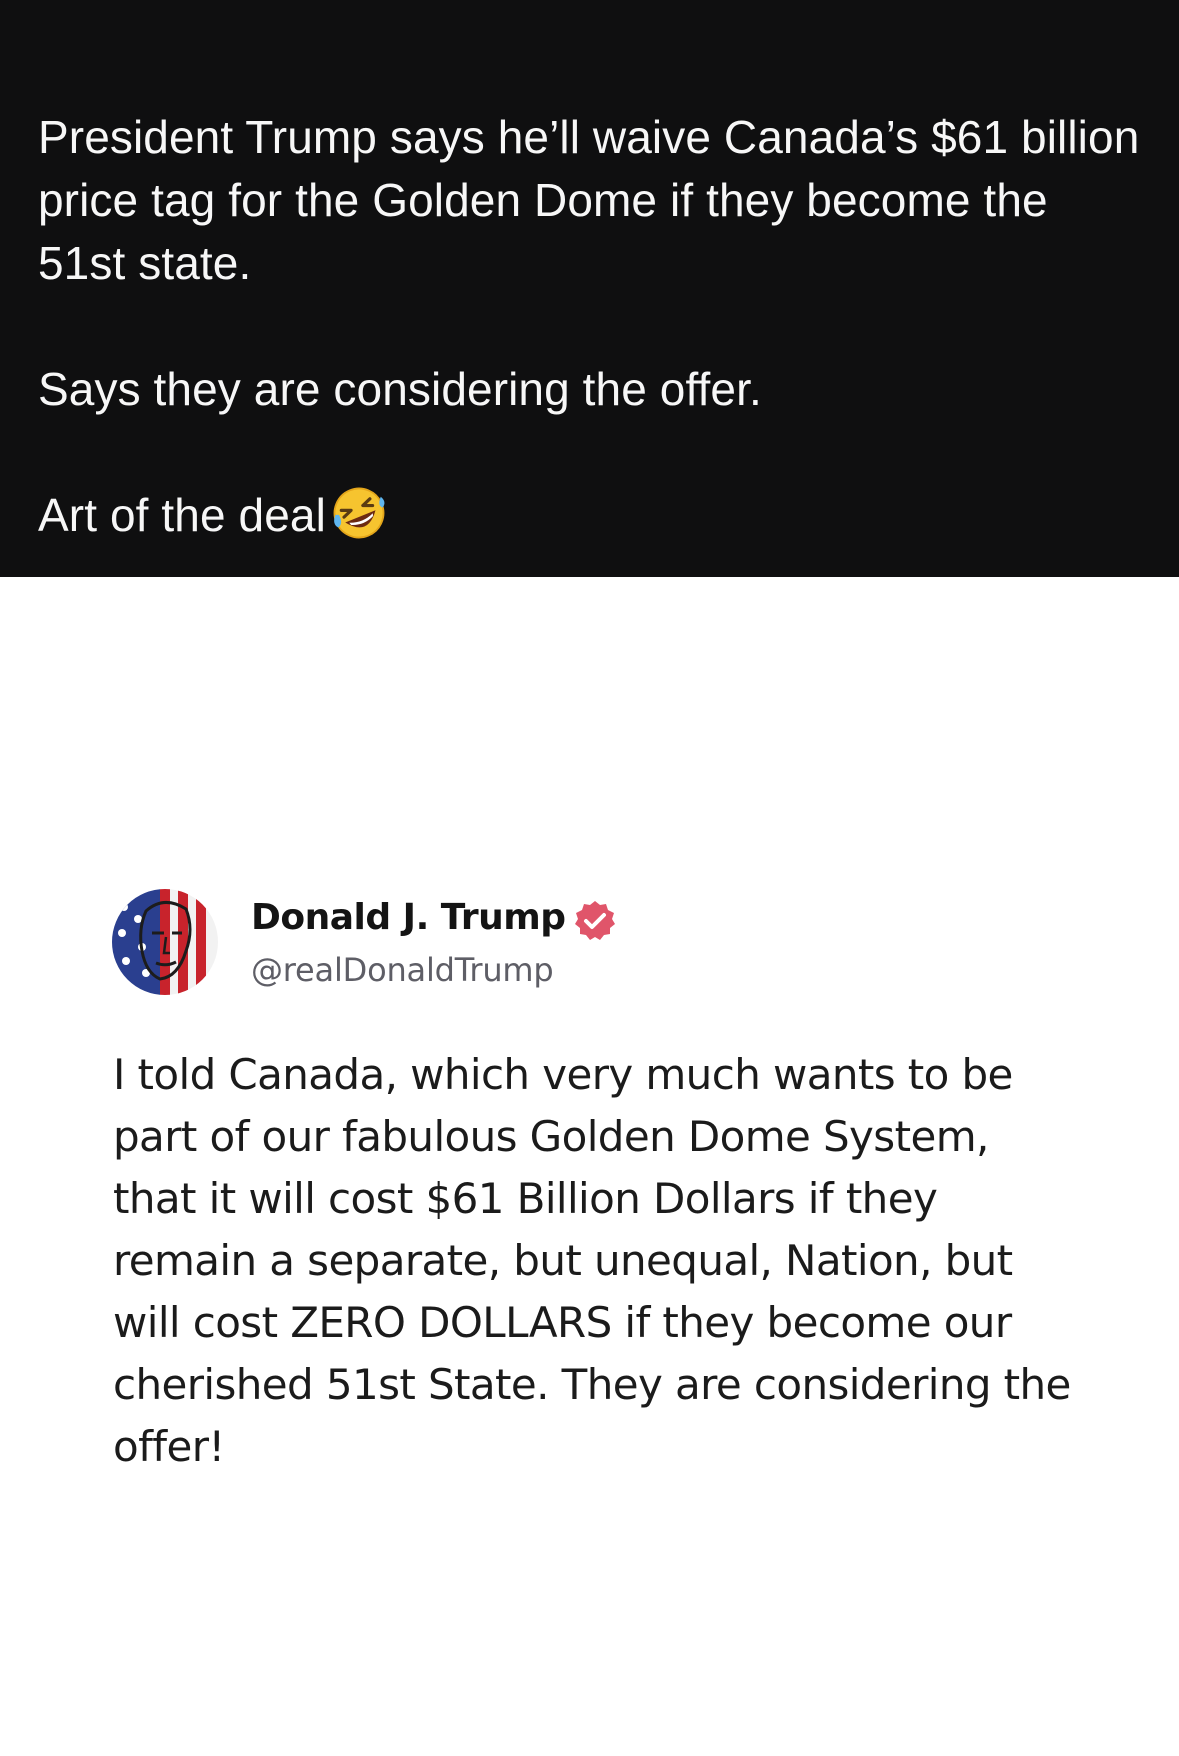 The image size is (1179, 1756). I want to click on caption-paragraph-3-text: Art of the deal, so click(182, 515).